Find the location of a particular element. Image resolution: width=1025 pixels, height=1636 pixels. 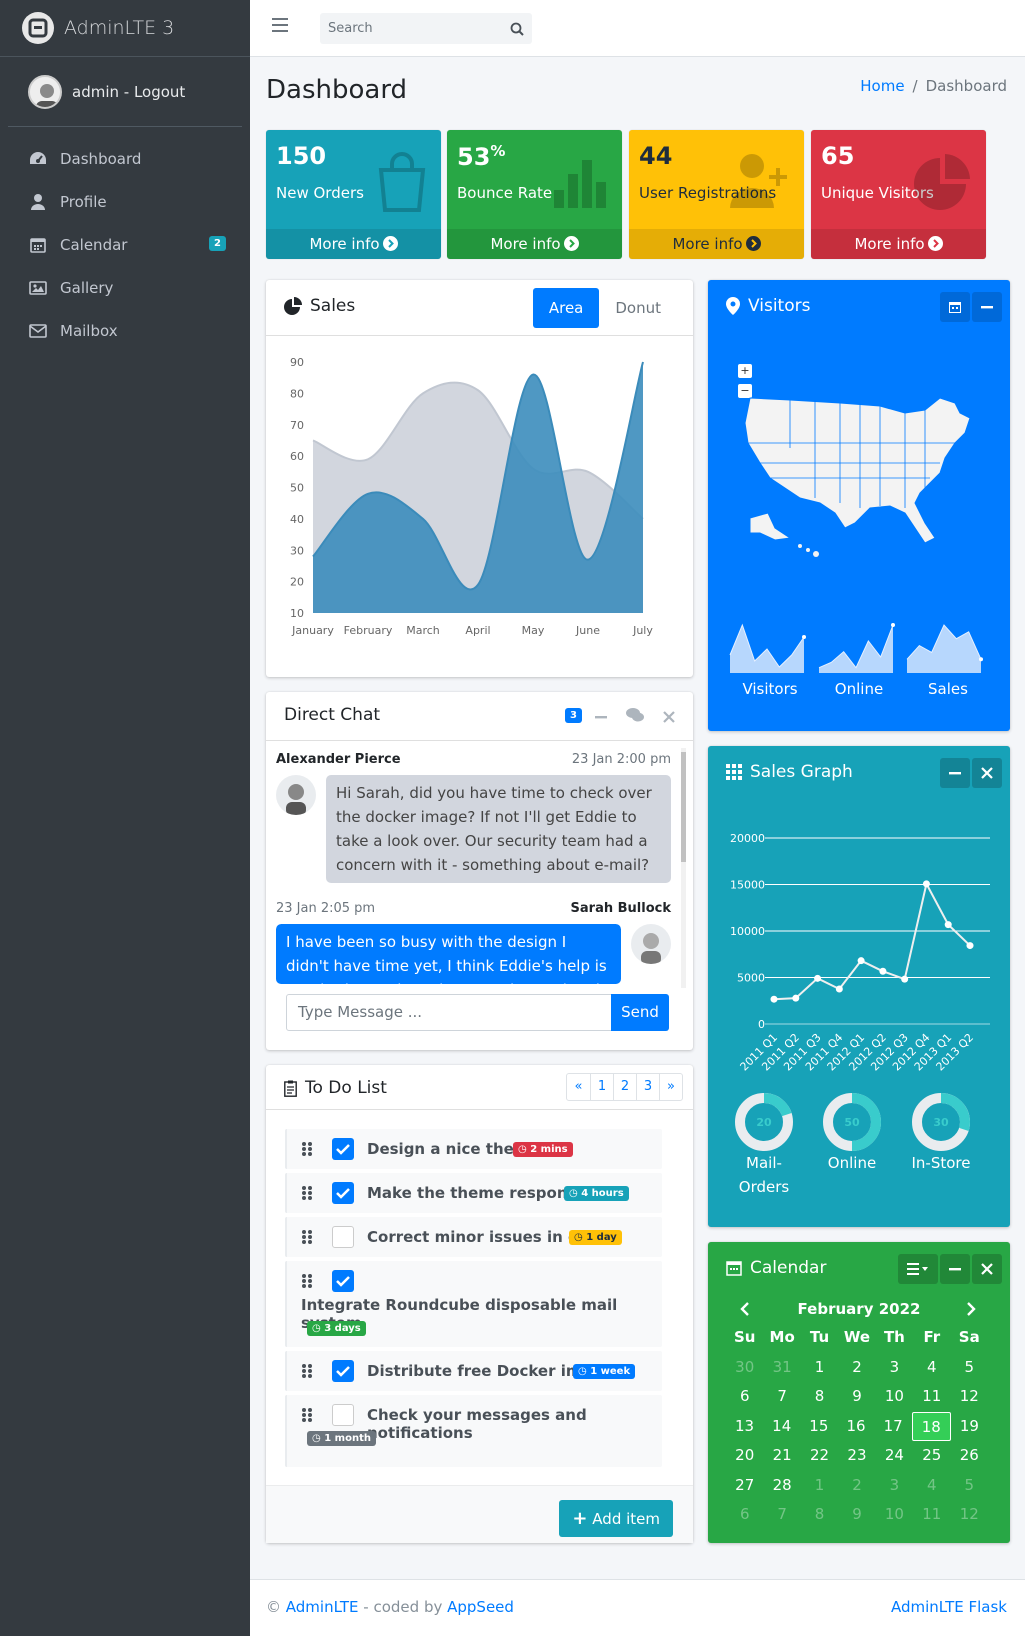

calendar-day: 22 is located at coordinates (819, 1456).